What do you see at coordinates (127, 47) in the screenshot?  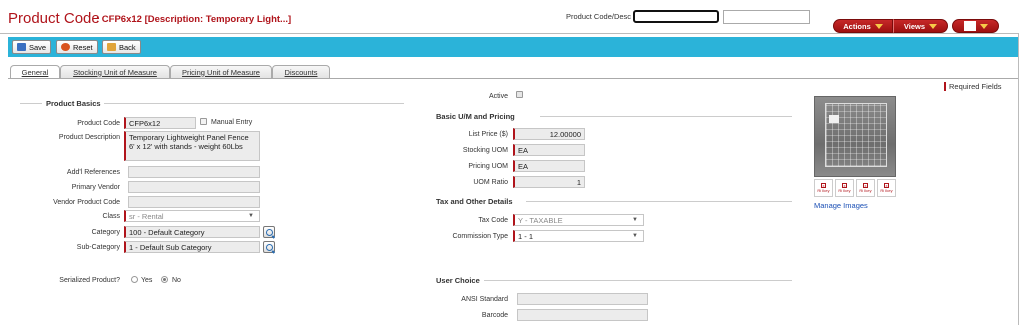 I see `back-label: Back` at bounding box center [127, 47].